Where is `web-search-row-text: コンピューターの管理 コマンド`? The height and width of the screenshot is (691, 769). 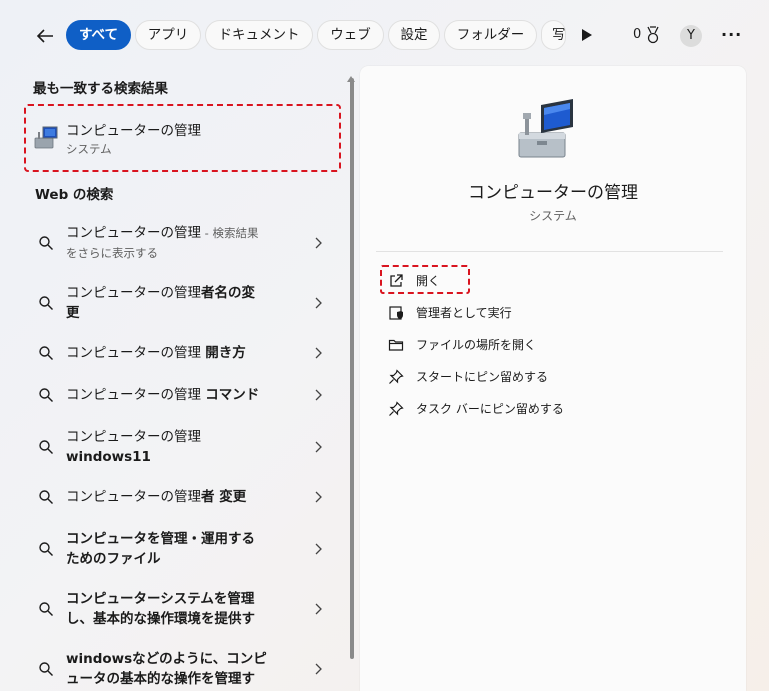
web-search-row-text: コンピューターの管理 コマンド is located at coordinates (163, 395).